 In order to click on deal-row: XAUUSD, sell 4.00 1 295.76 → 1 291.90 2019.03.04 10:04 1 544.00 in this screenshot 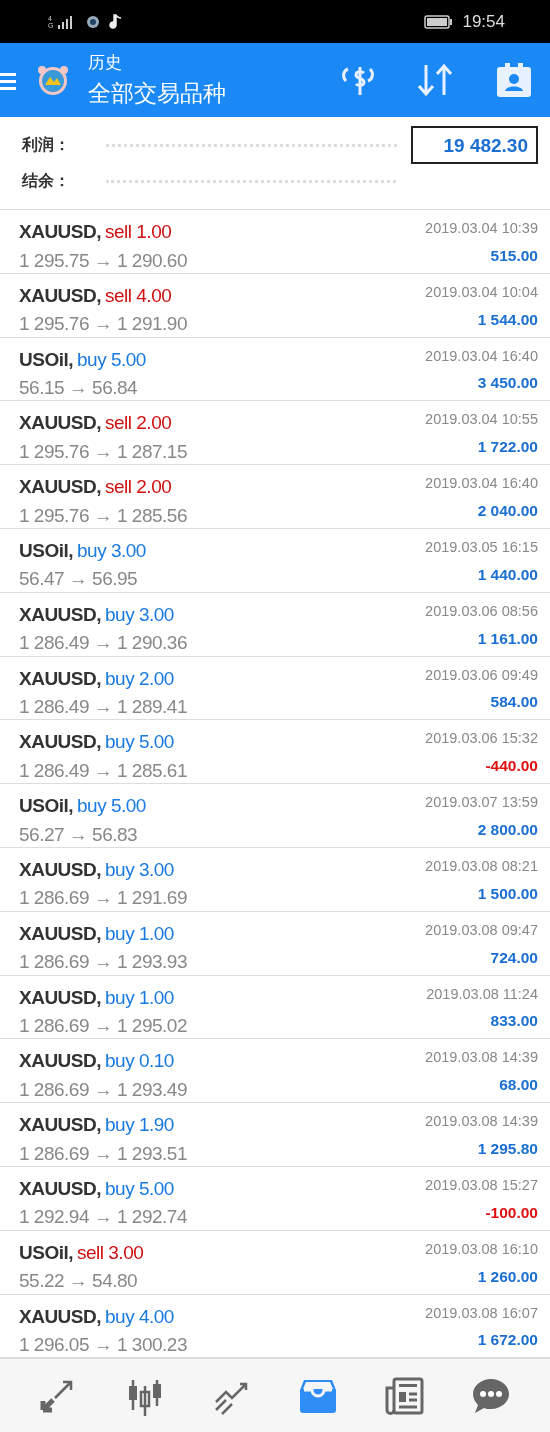, I will do `click(275, 305)`.